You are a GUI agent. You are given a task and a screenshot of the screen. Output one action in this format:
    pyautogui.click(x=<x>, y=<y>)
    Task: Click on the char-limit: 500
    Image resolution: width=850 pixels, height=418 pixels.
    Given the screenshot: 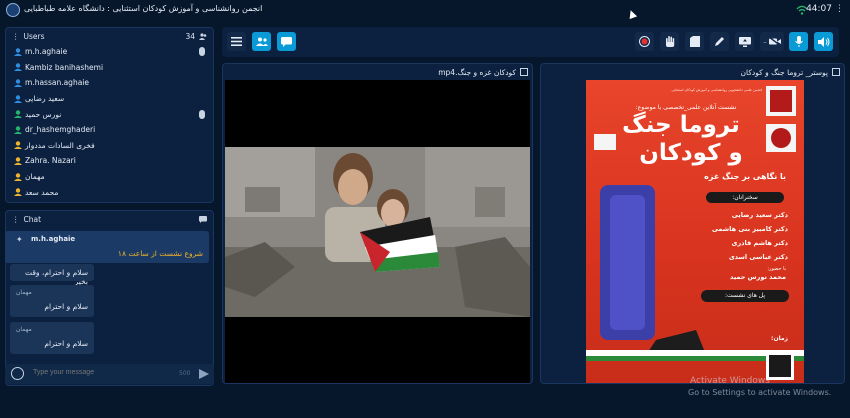 What is the action you would take?
    pyautogui.click(x=185, y=373)
    